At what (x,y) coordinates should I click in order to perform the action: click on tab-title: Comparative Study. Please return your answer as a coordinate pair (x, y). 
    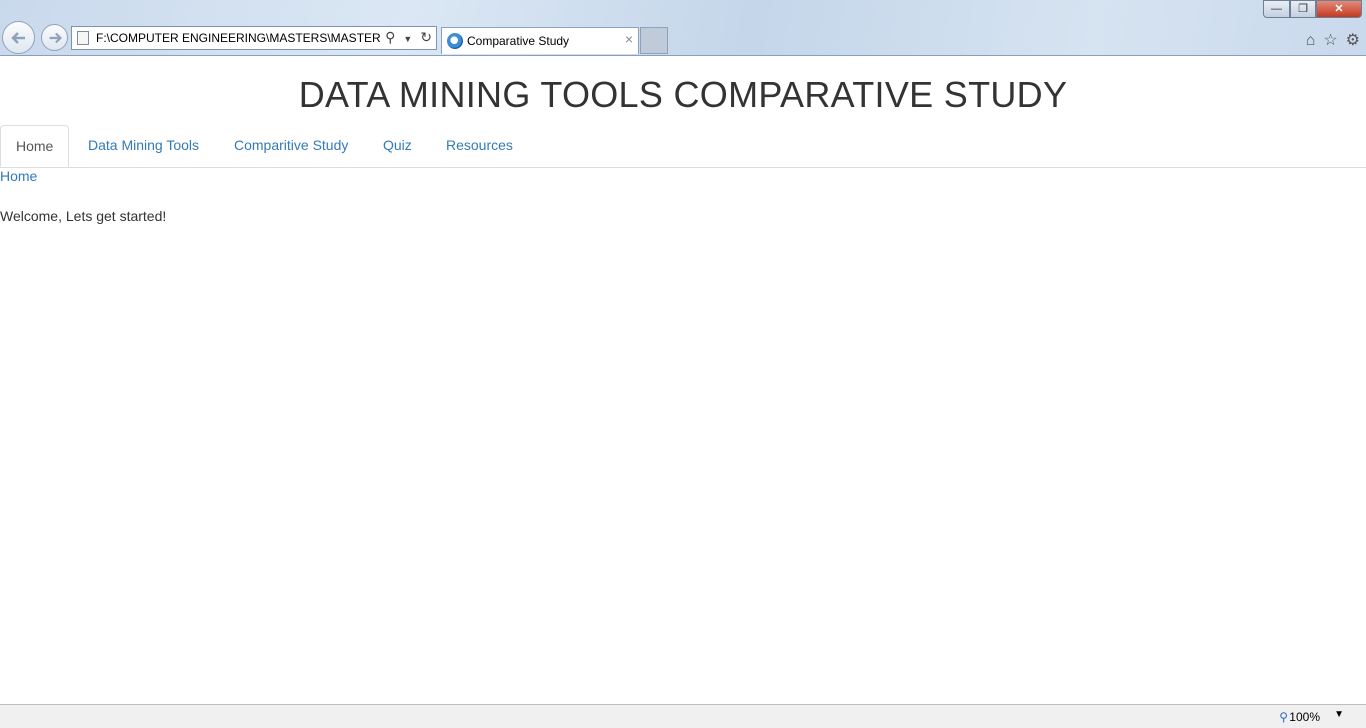
    Looking at the image, I should click on (518, 41).